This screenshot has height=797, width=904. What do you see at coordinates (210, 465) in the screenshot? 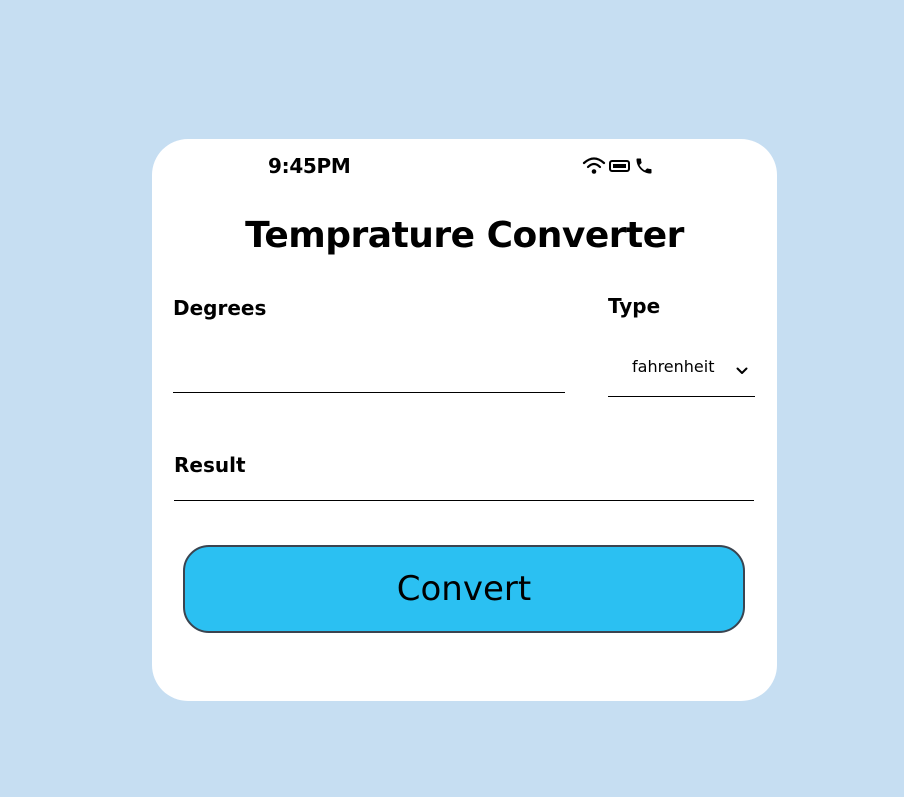
I see `result-label: Result` at bounding box center [210, 465].